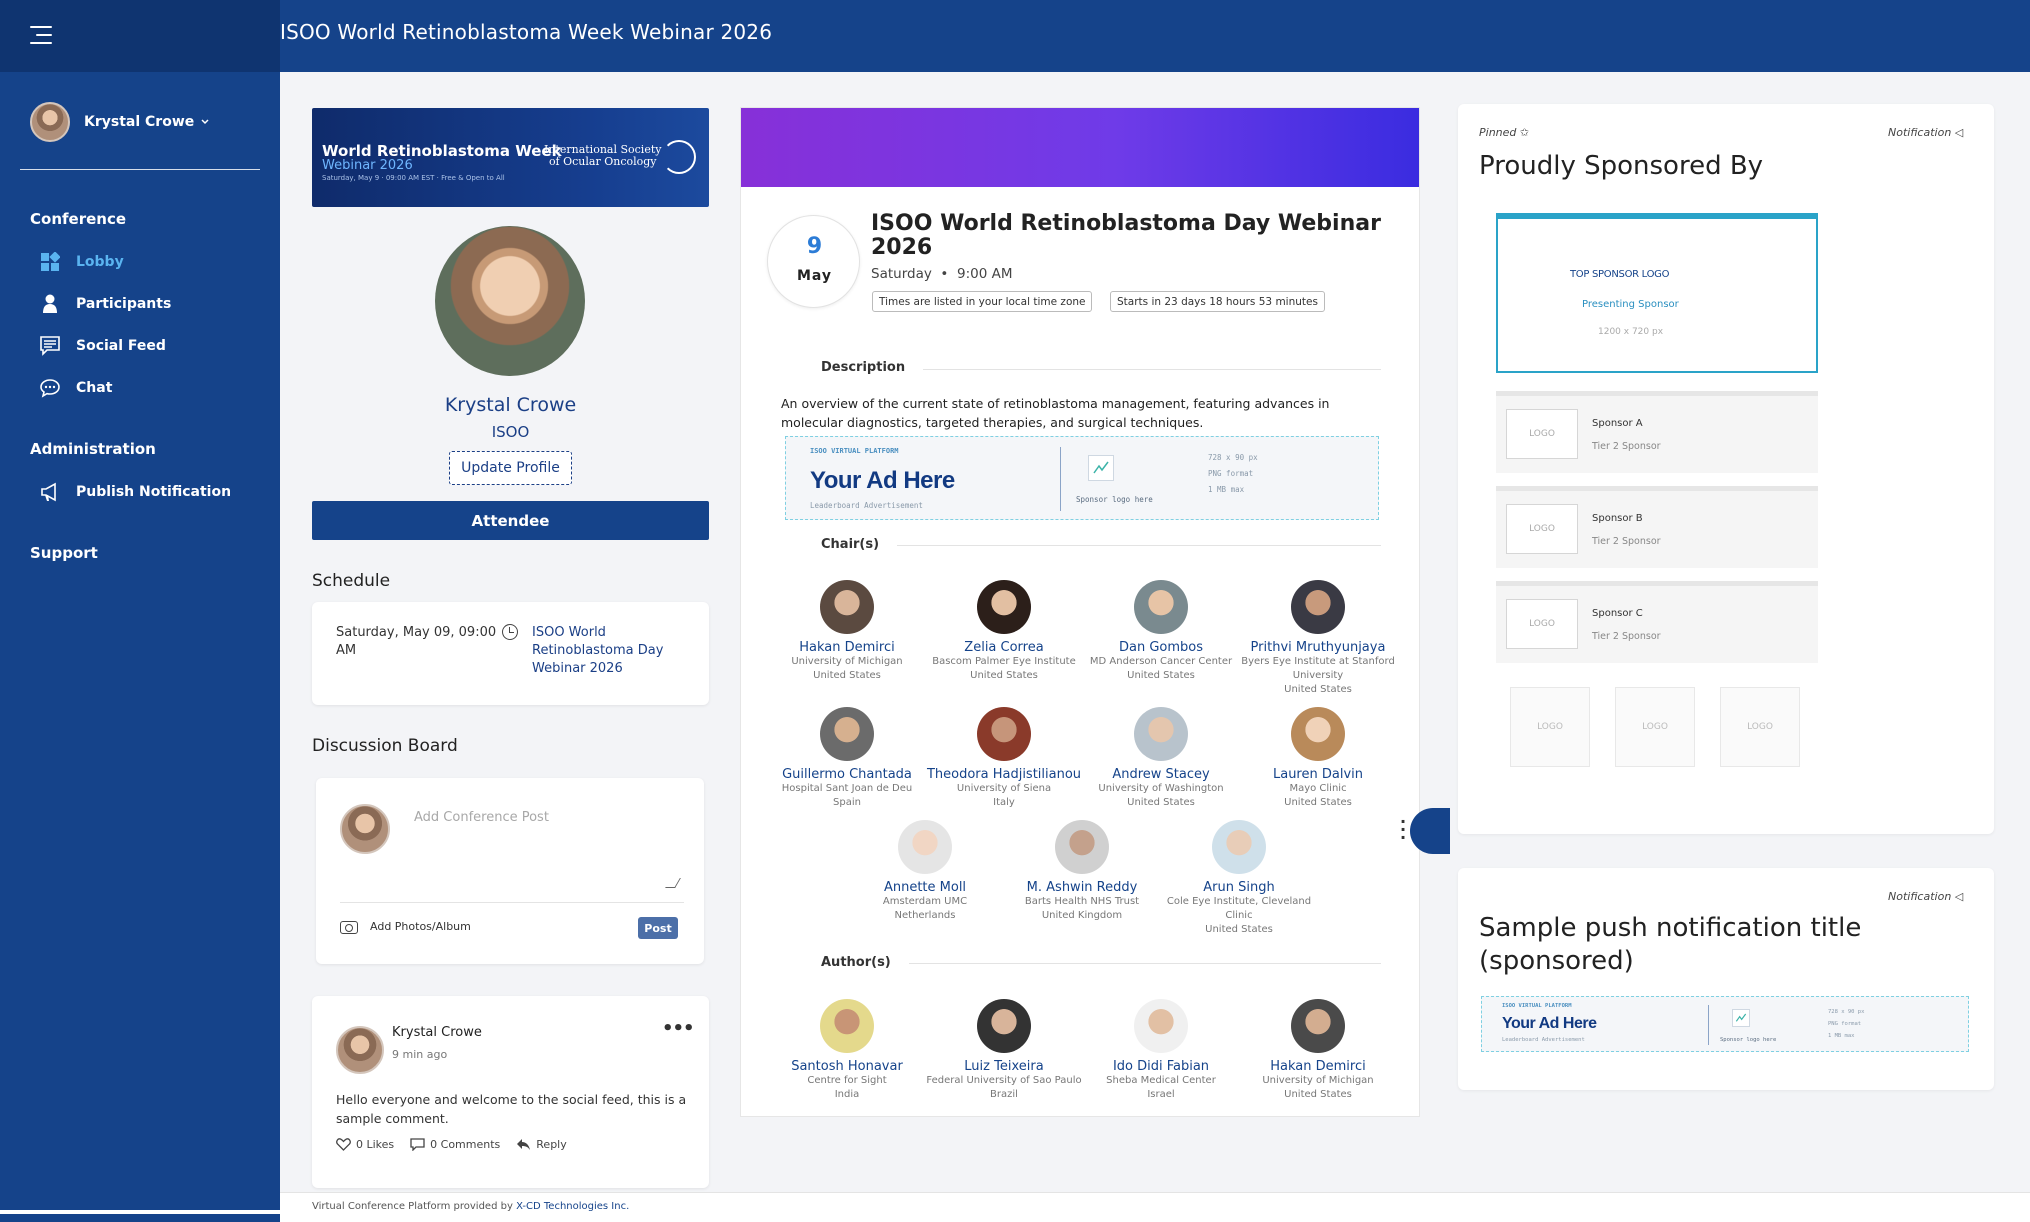  What do you see at coordinates (1620, 274) in the screenshot?
I see `top-sponsor-logo-text: TOP SPONSOR LOGO` at bounding box center [1620, 274].